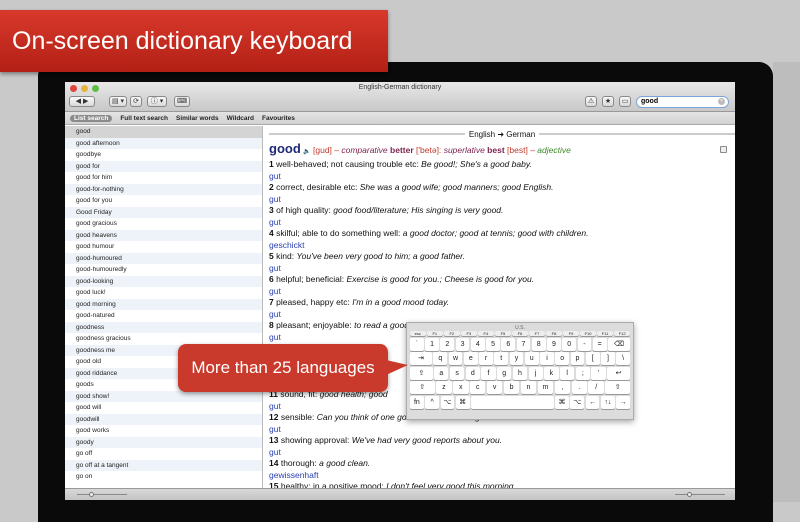  I want to click on word-list-item: go on, so click(163, 477).